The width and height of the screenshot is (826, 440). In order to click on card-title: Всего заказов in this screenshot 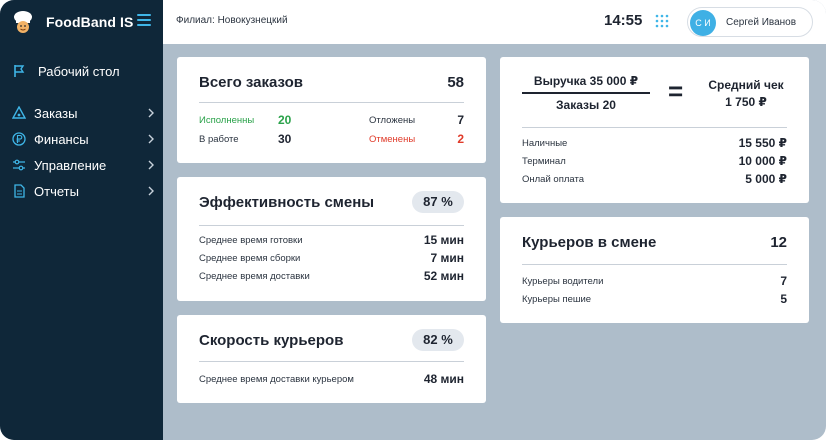, I will do `click(251, 82)`.